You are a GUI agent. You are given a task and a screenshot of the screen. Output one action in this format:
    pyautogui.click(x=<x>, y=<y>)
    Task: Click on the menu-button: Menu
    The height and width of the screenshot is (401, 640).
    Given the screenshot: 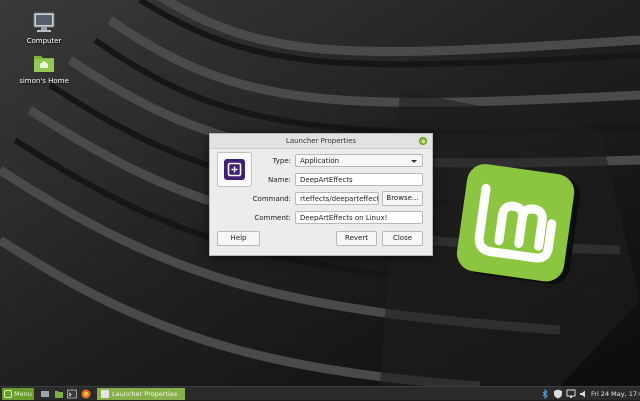 What is the action you would take?
    pyautogui.click(x=18, y=394)
    